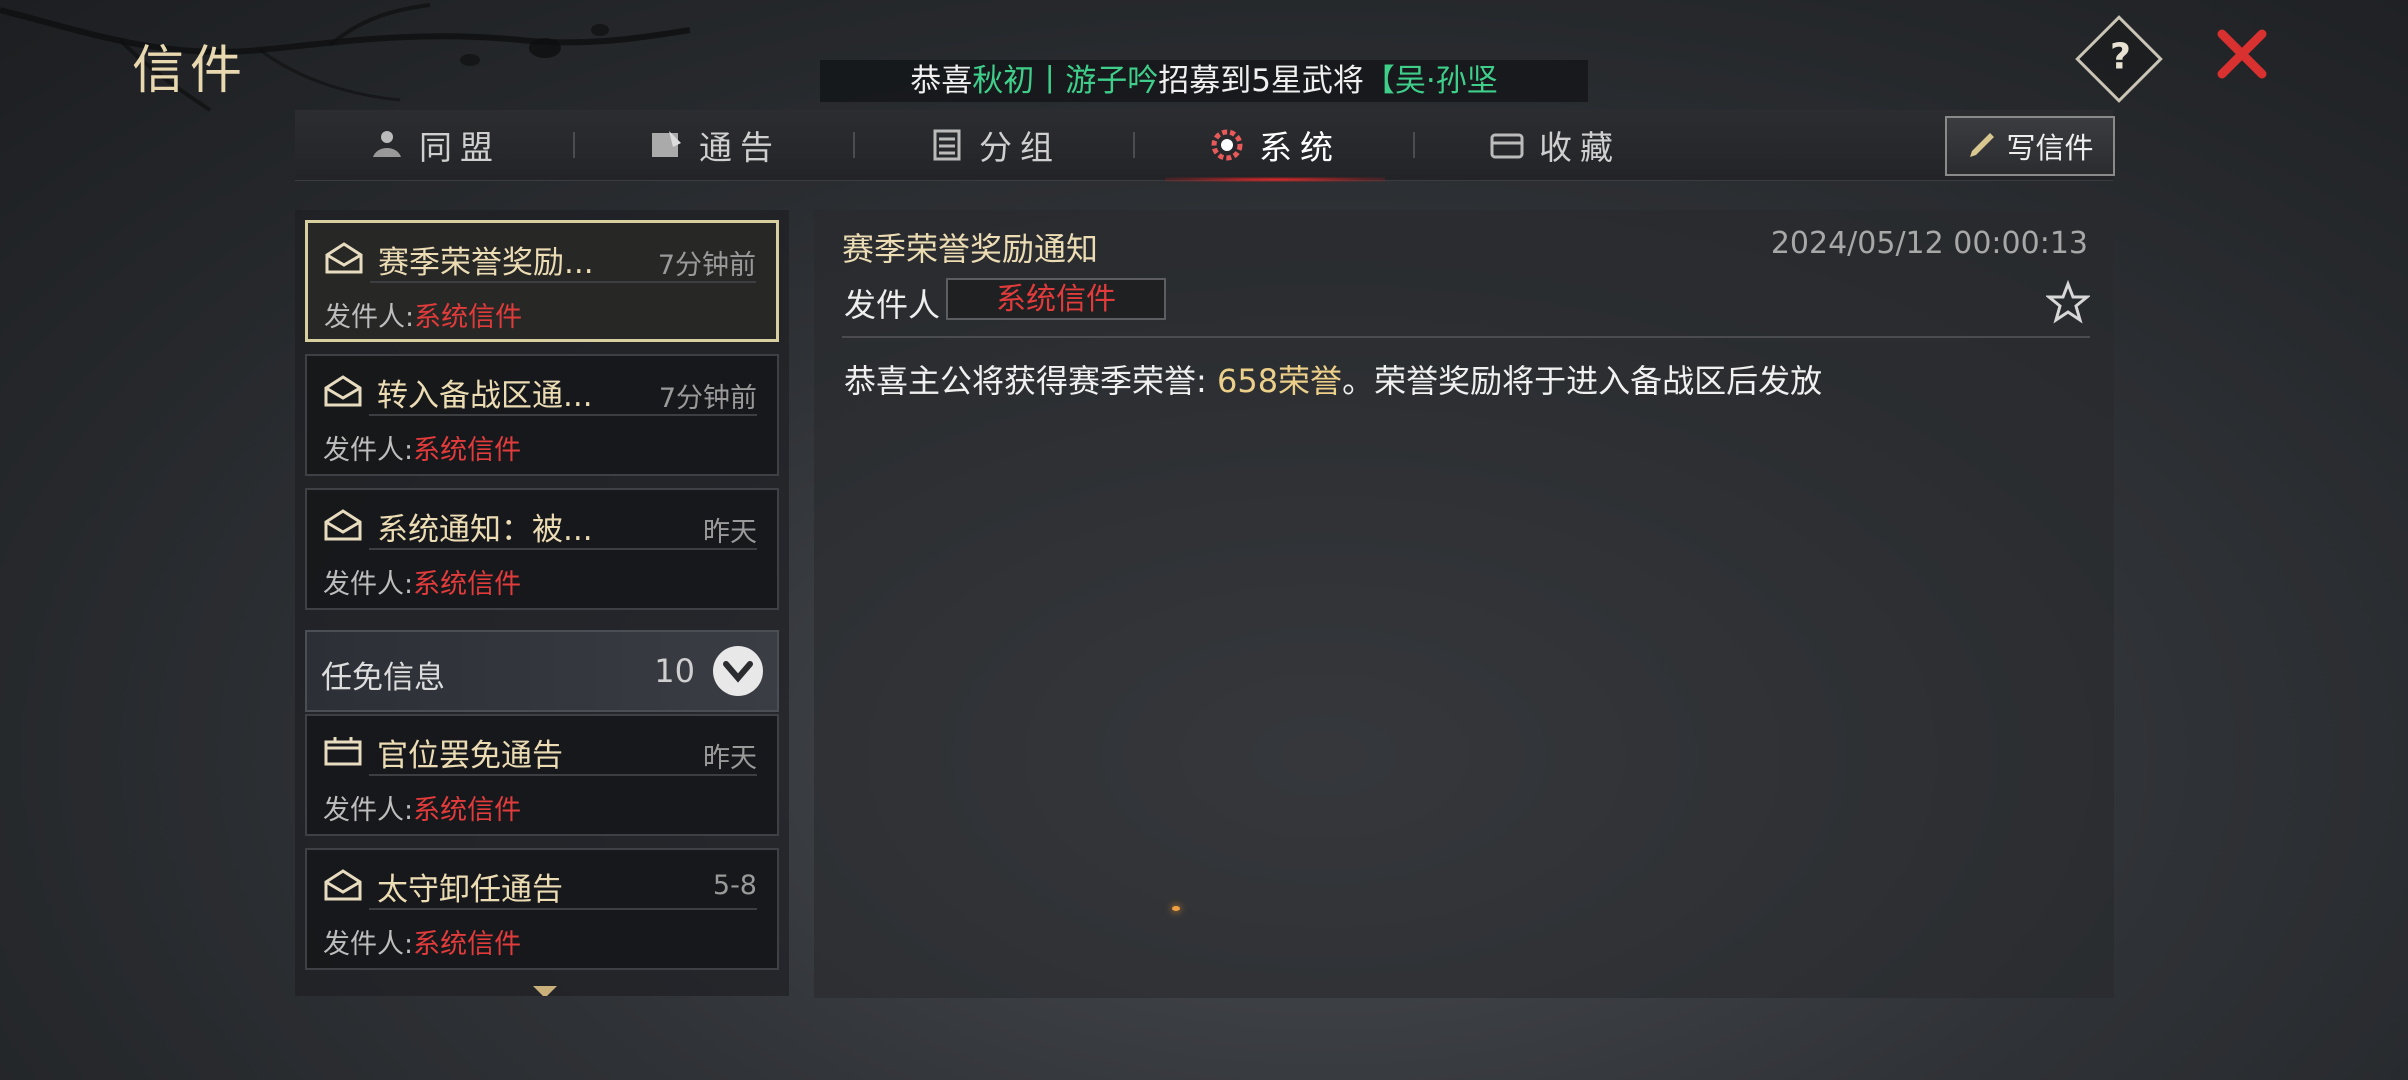 Image resolution: width=2408 pixels, height=1080 pixels. I want to click on system-gear-icon, so click(1227, 145).